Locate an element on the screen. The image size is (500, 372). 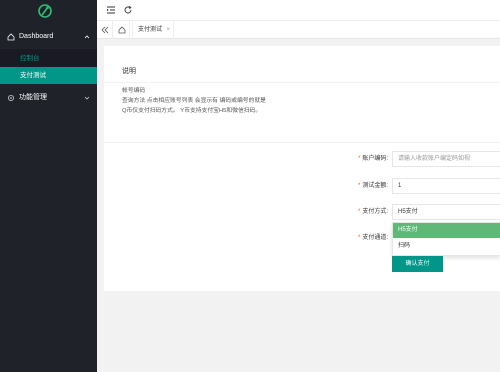
logo-icon is located at coordinates (45, 11).